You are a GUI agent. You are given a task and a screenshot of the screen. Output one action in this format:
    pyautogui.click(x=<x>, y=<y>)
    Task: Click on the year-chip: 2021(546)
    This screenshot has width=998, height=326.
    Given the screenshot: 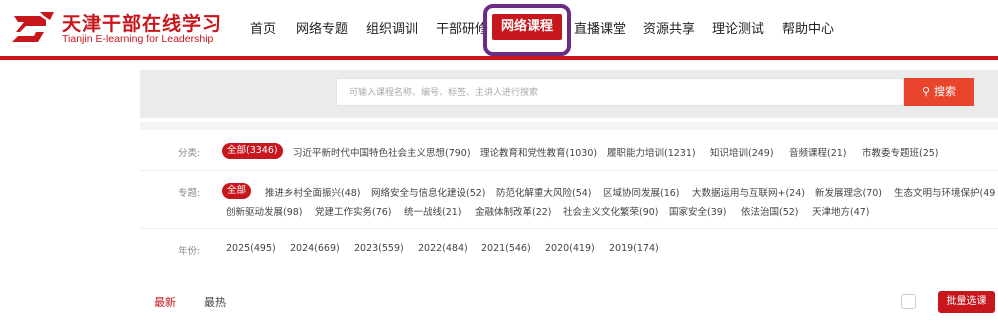 What is the action you would take?
    pyautogui.click(x=506, y=248)
    